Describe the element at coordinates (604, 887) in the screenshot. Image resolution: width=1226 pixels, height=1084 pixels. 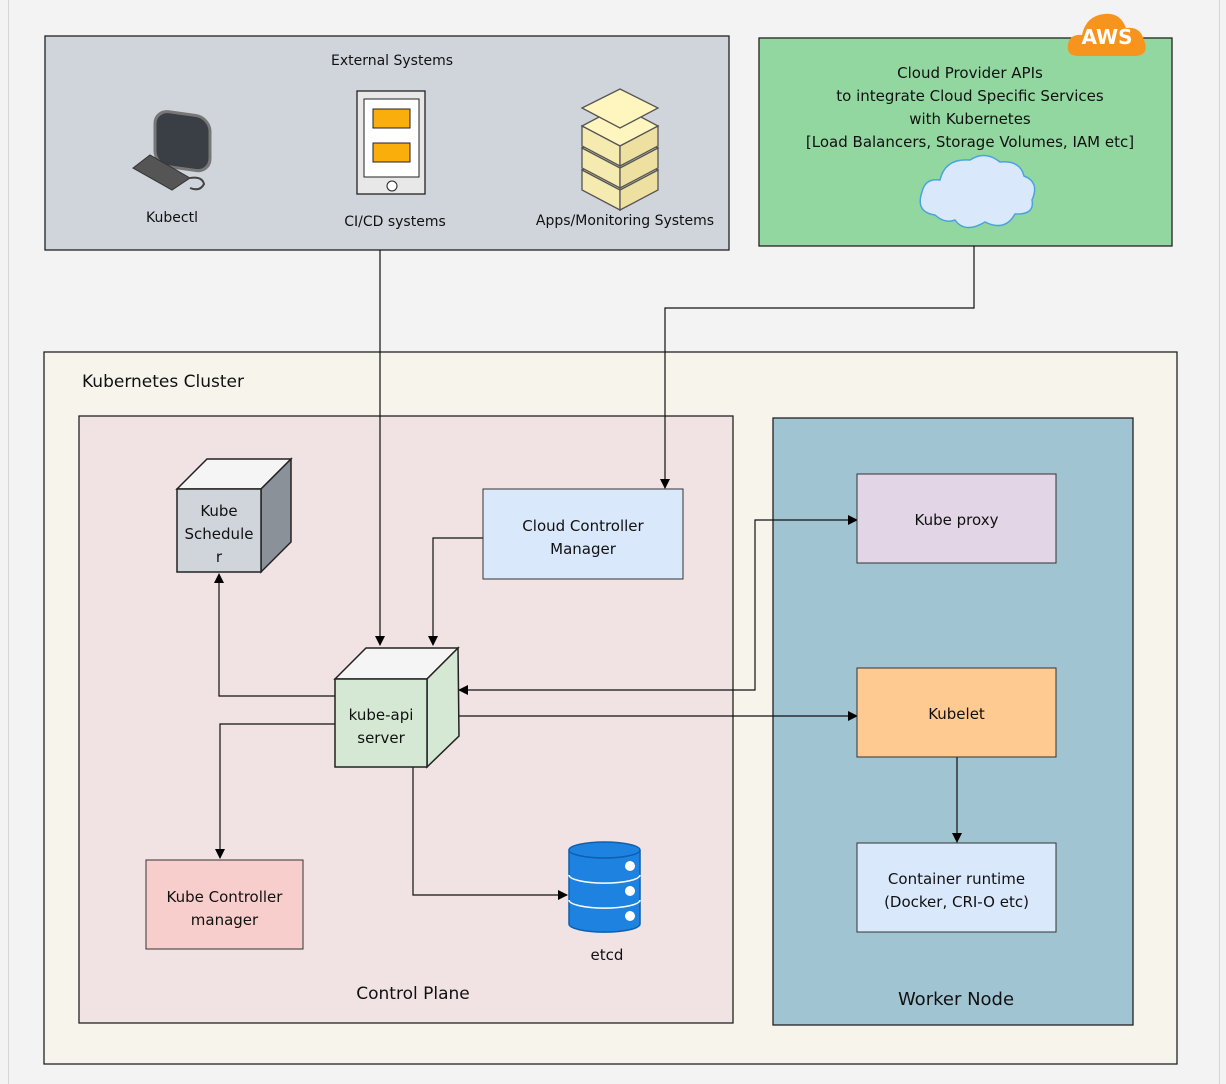
I see `etcd-database-icon` at that location.